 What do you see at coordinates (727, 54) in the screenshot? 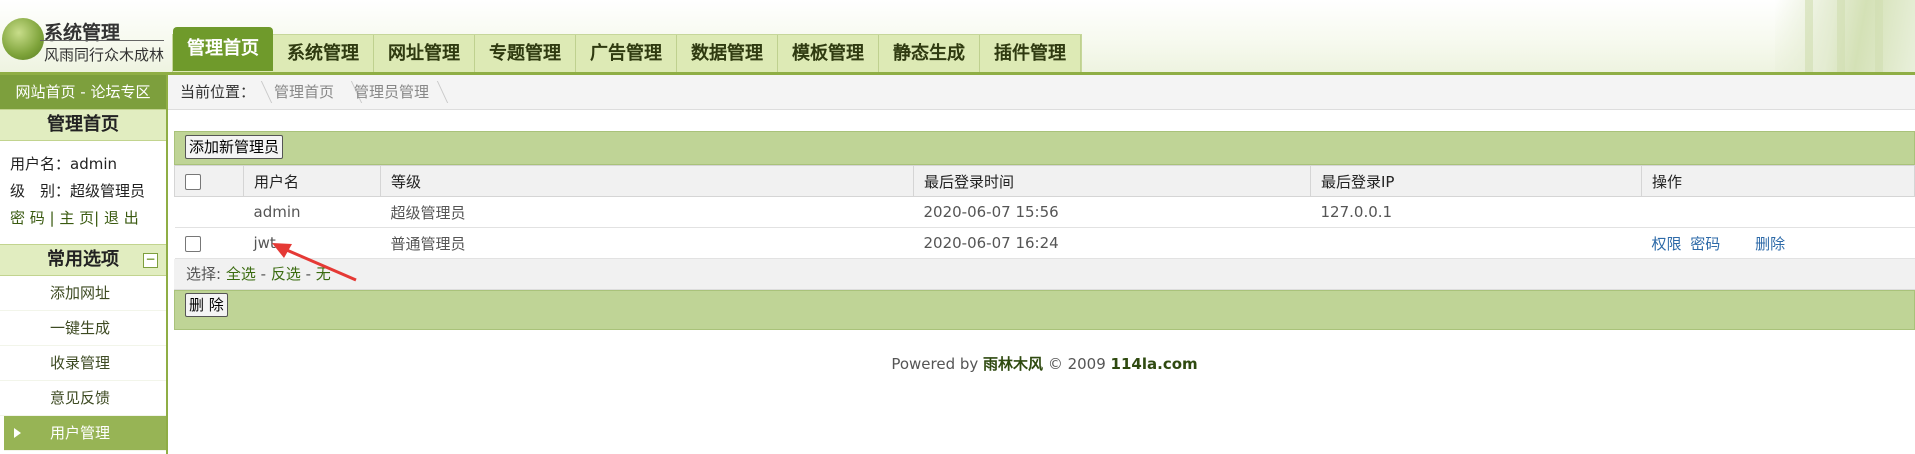
I see `nav-tab-data: 数据管理` at bounding box center [727, 54].